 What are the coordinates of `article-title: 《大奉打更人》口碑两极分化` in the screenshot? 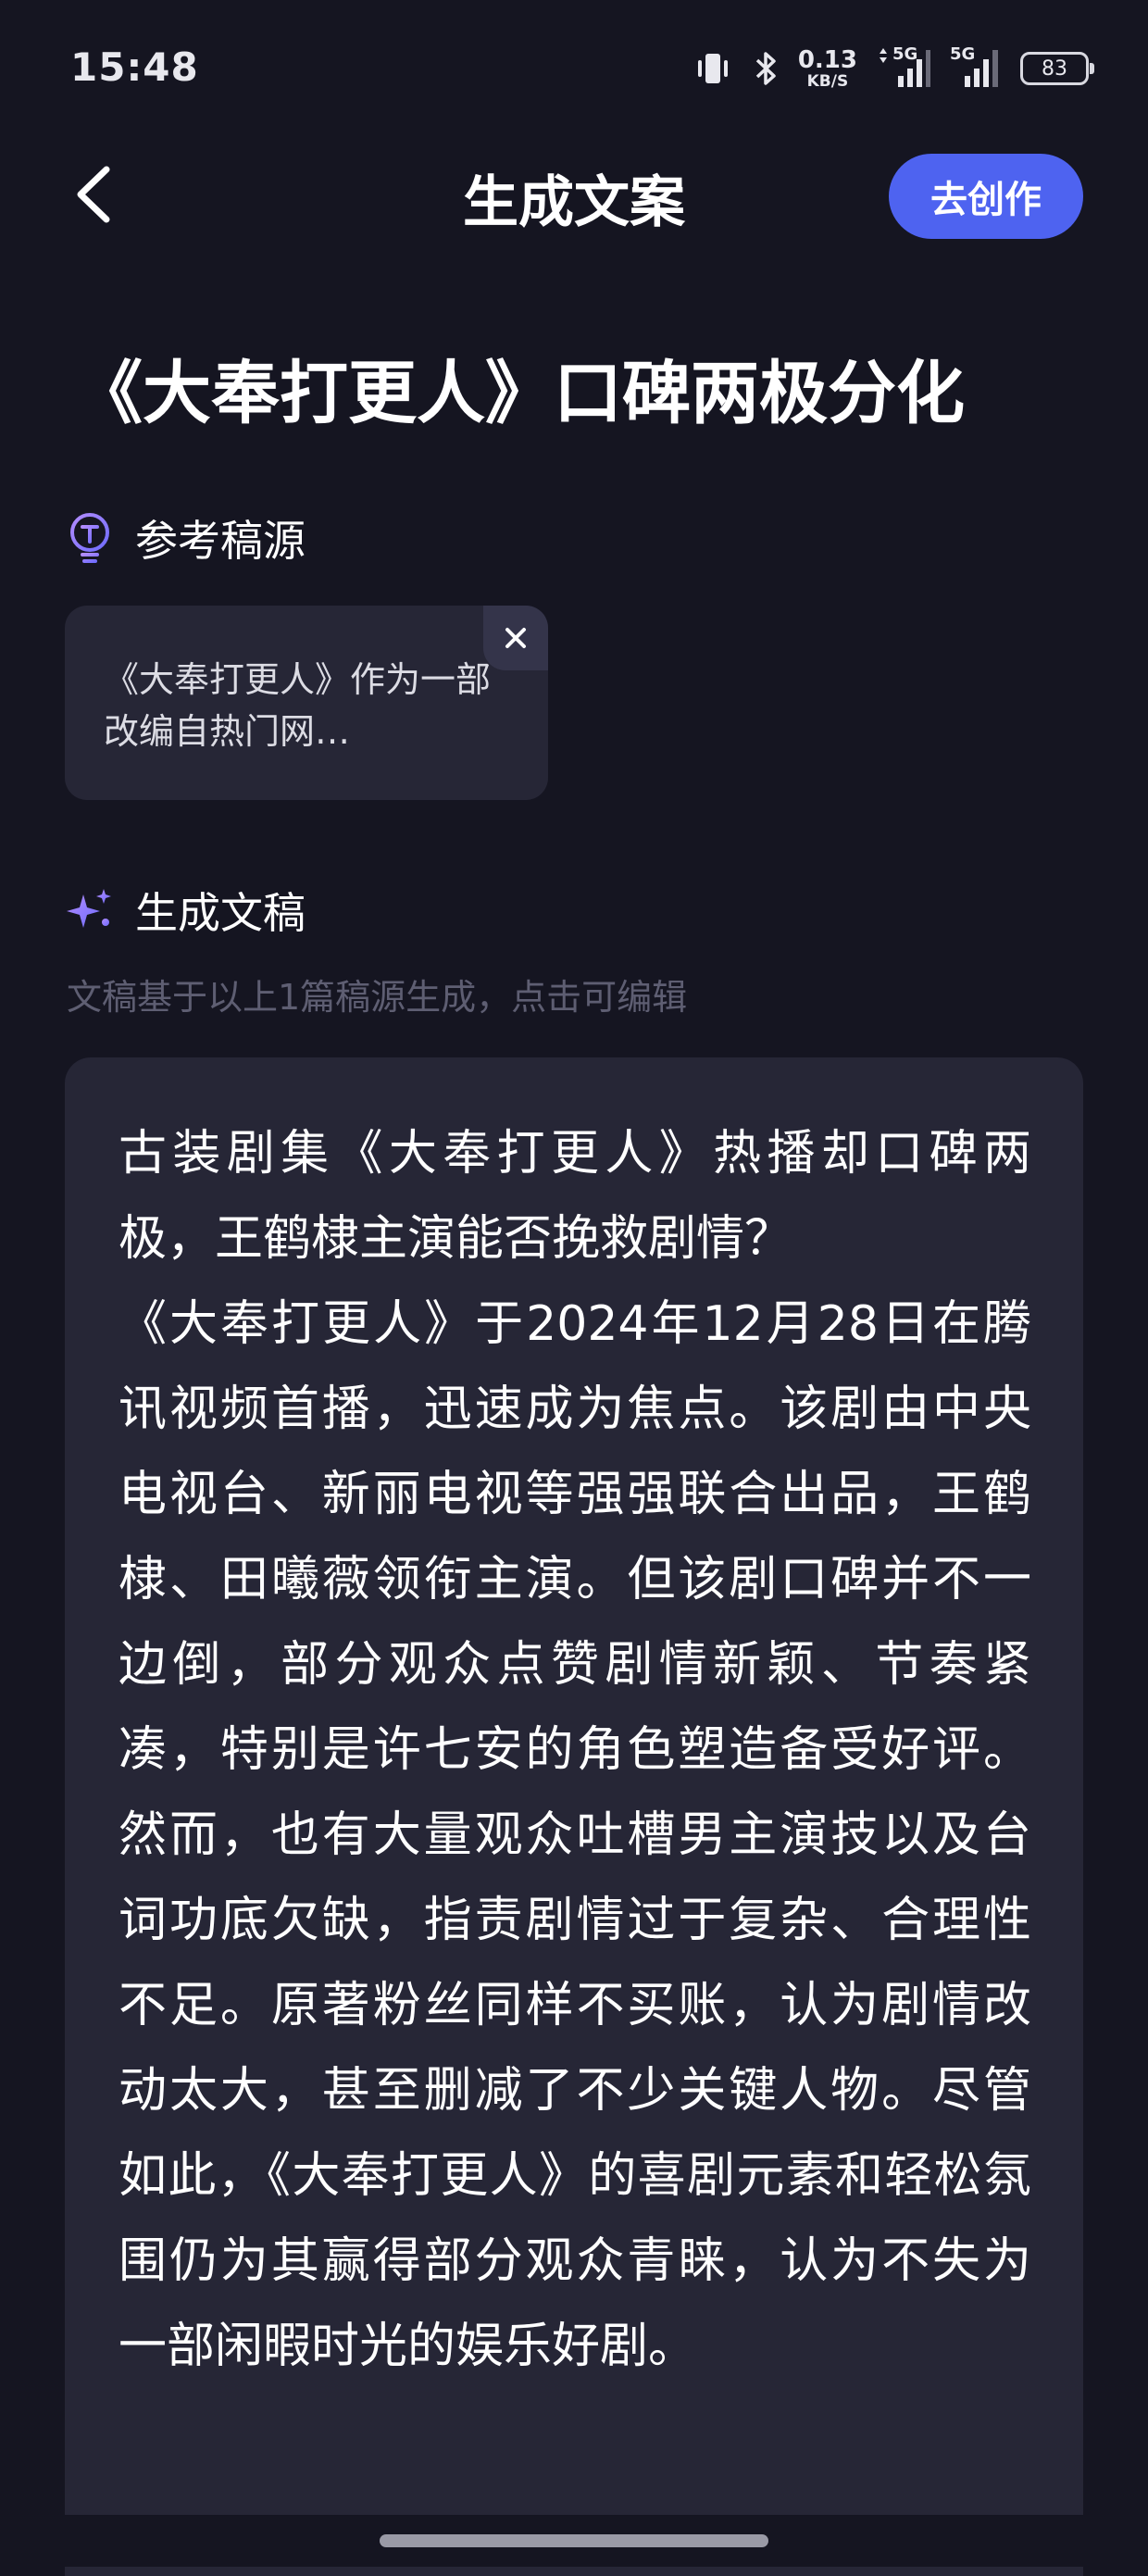 It's located at (519, 393).